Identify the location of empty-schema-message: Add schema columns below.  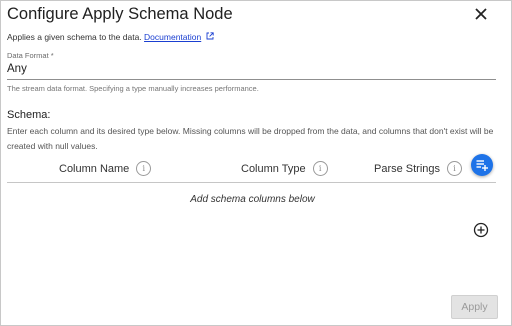
(252, 199).